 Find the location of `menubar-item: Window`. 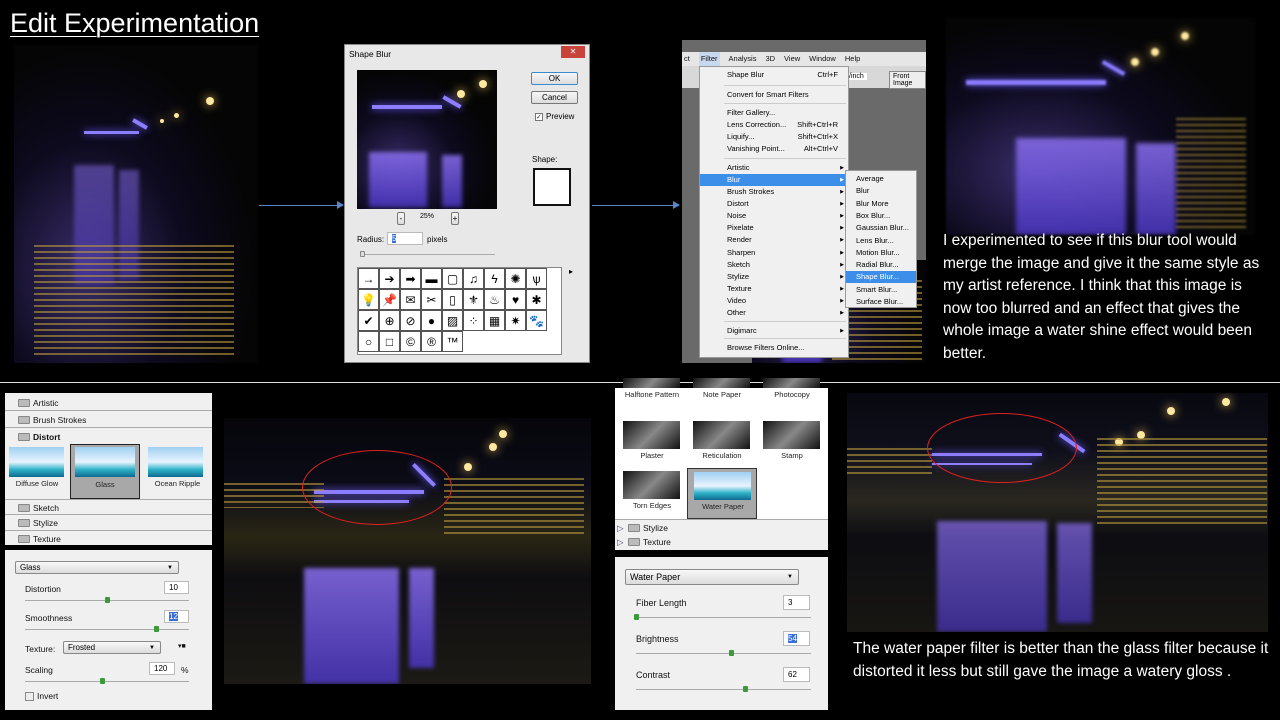

menubar-item: Window is located at coordinates (822, 59).